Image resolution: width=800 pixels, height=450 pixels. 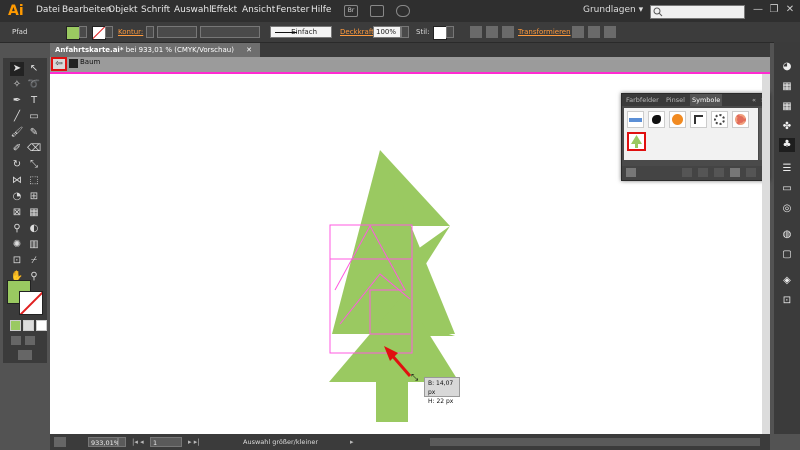 What do you see at coordinates (224, 10) in the screenshot?
I see `menu-effekt: Effekt` at bounding box center [224, 10].